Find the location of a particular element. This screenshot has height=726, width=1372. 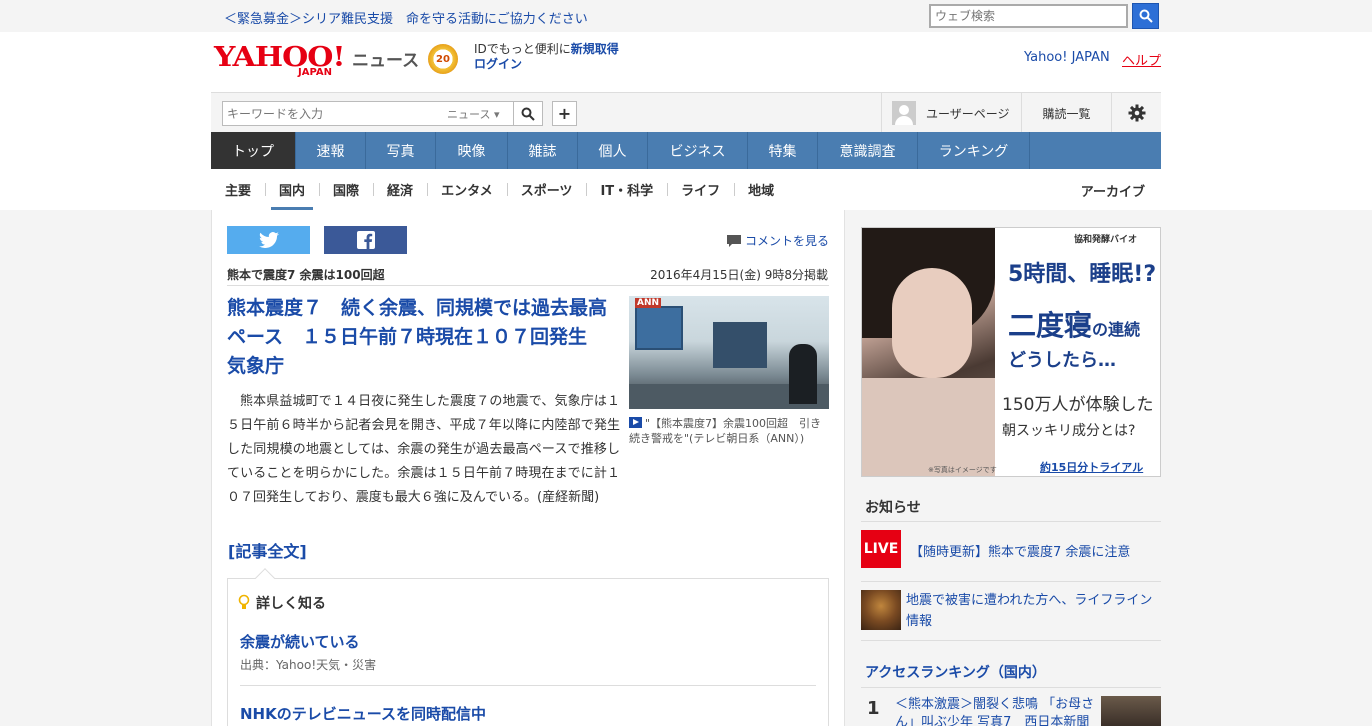

logo-japan-text: JAPAN is located at coordinates (315, 72).